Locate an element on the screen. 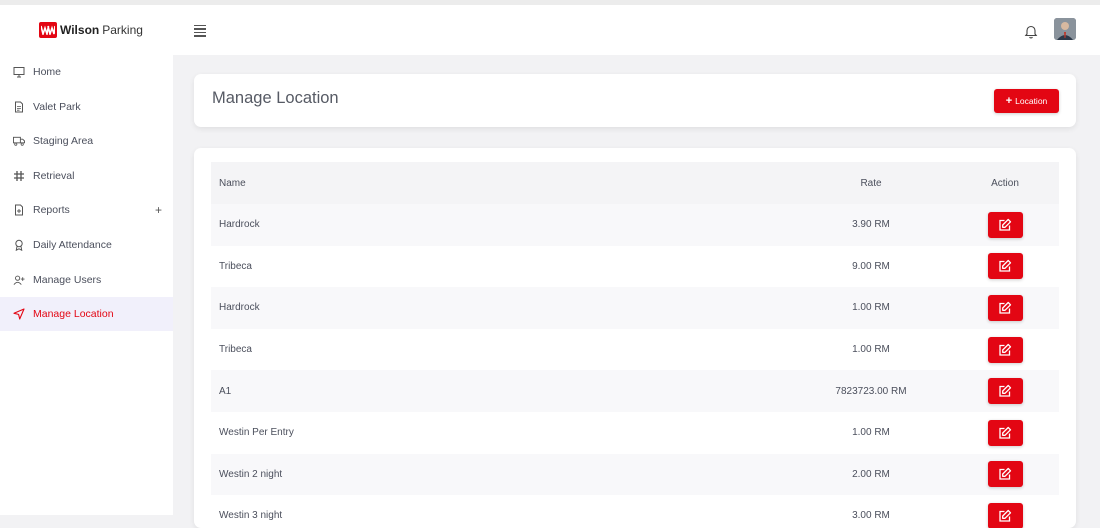 The width and height of the screenshot is (1100, 528). sidebar-item-retrieval: Retrieval is located at coordinates (86, 176).